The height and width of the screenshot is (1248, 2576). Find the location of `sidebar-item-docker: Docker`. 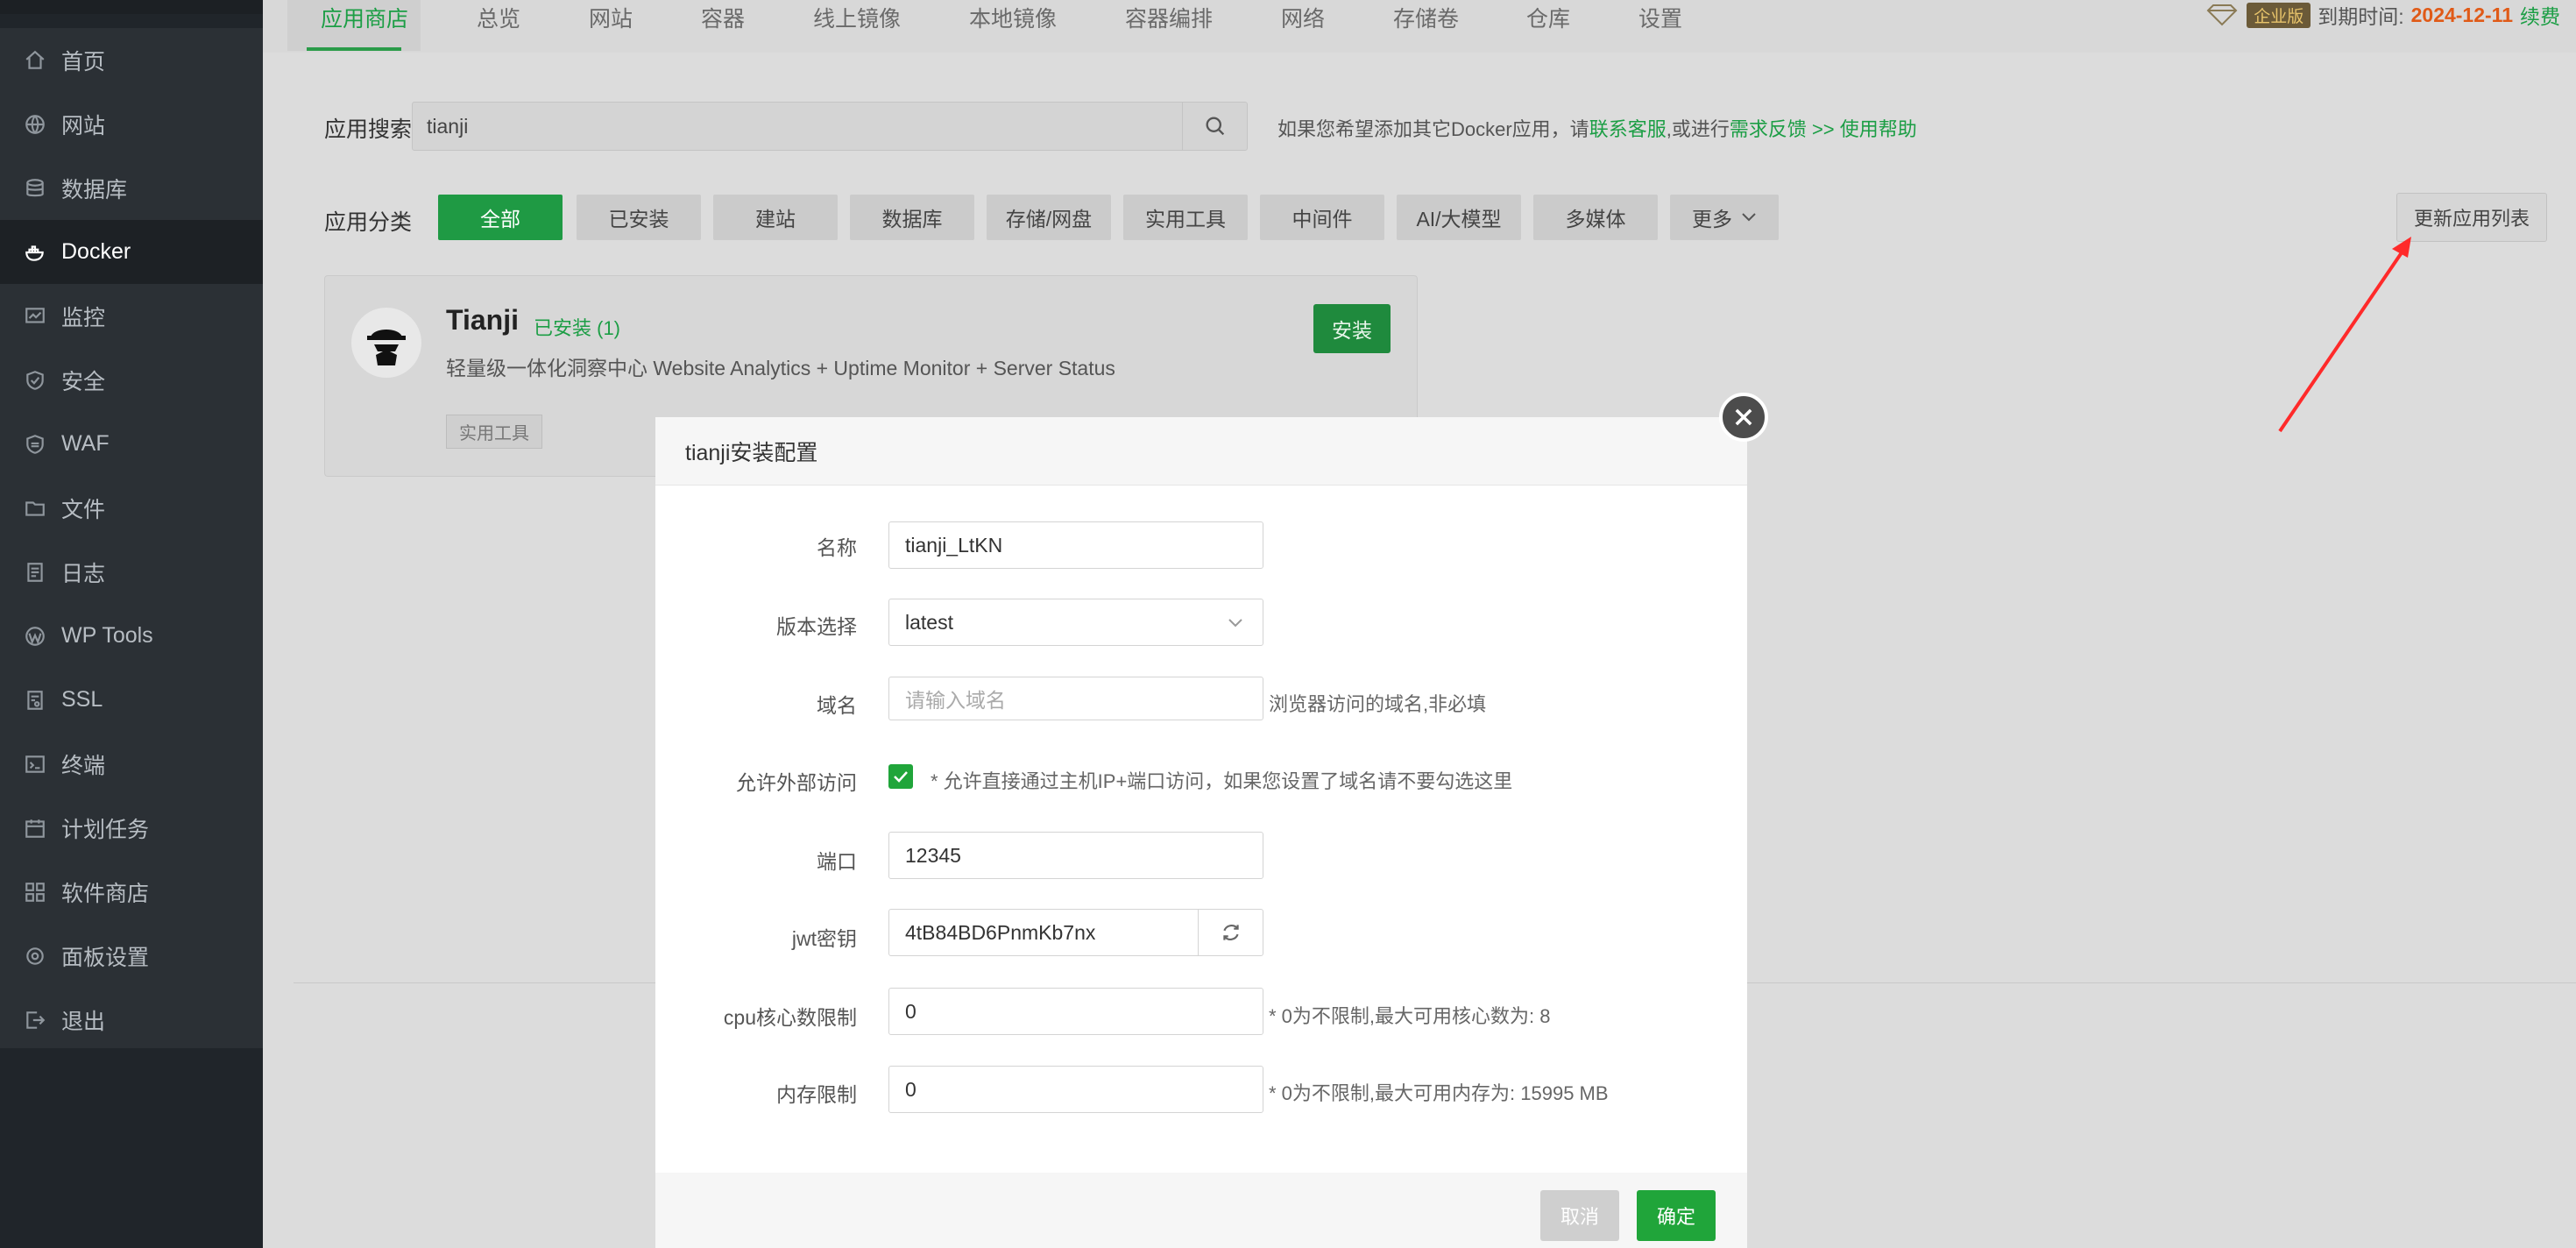

sidebar-item-docker: Docker is located at coordinates (131, 252).